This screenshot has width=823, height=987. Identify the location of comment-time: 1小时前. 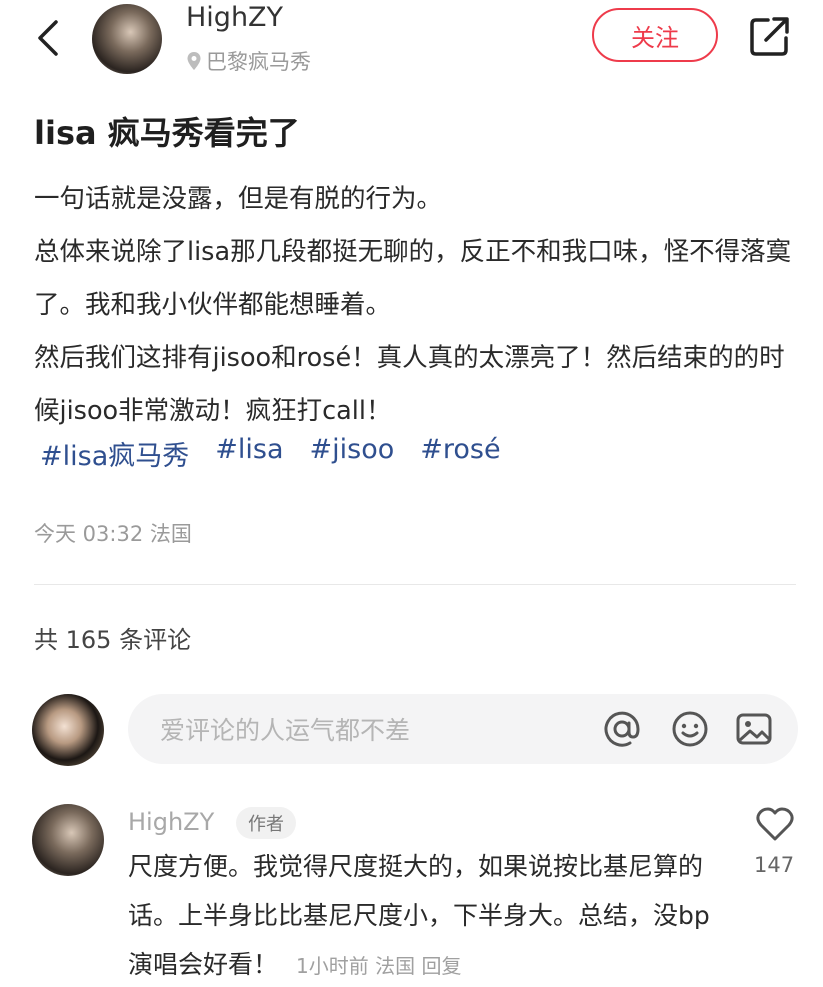
(332, 966).